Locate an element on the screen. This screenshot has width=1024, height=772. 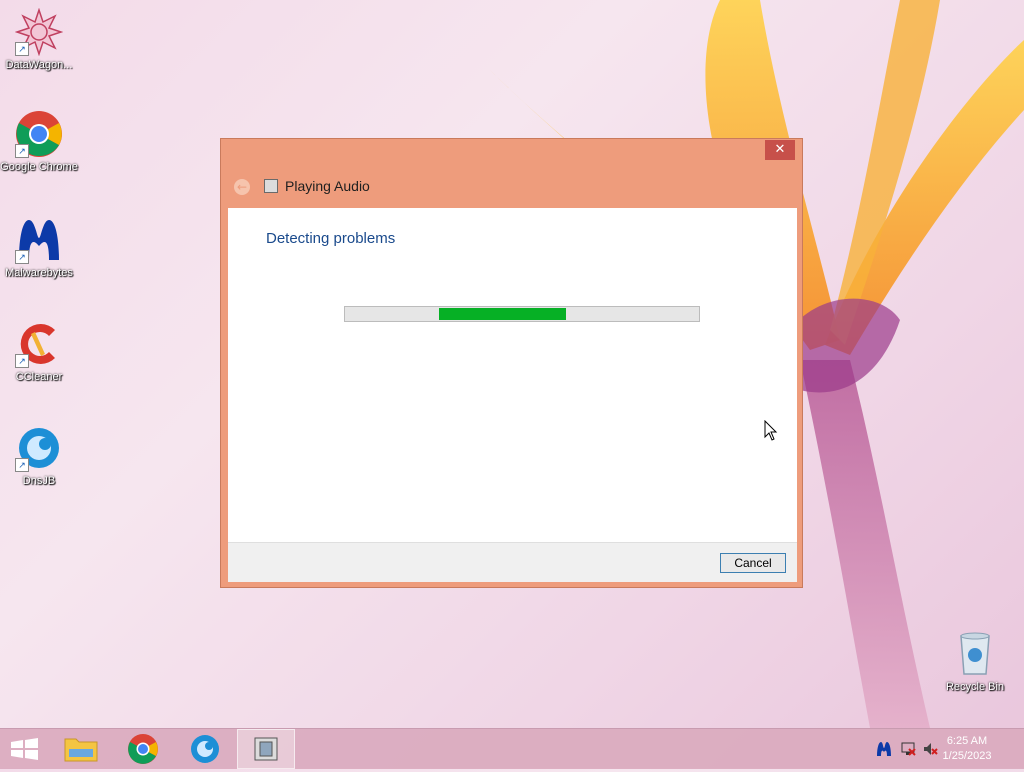
desktop-icon-label: CCleaner is located at coordinates (39, 377).